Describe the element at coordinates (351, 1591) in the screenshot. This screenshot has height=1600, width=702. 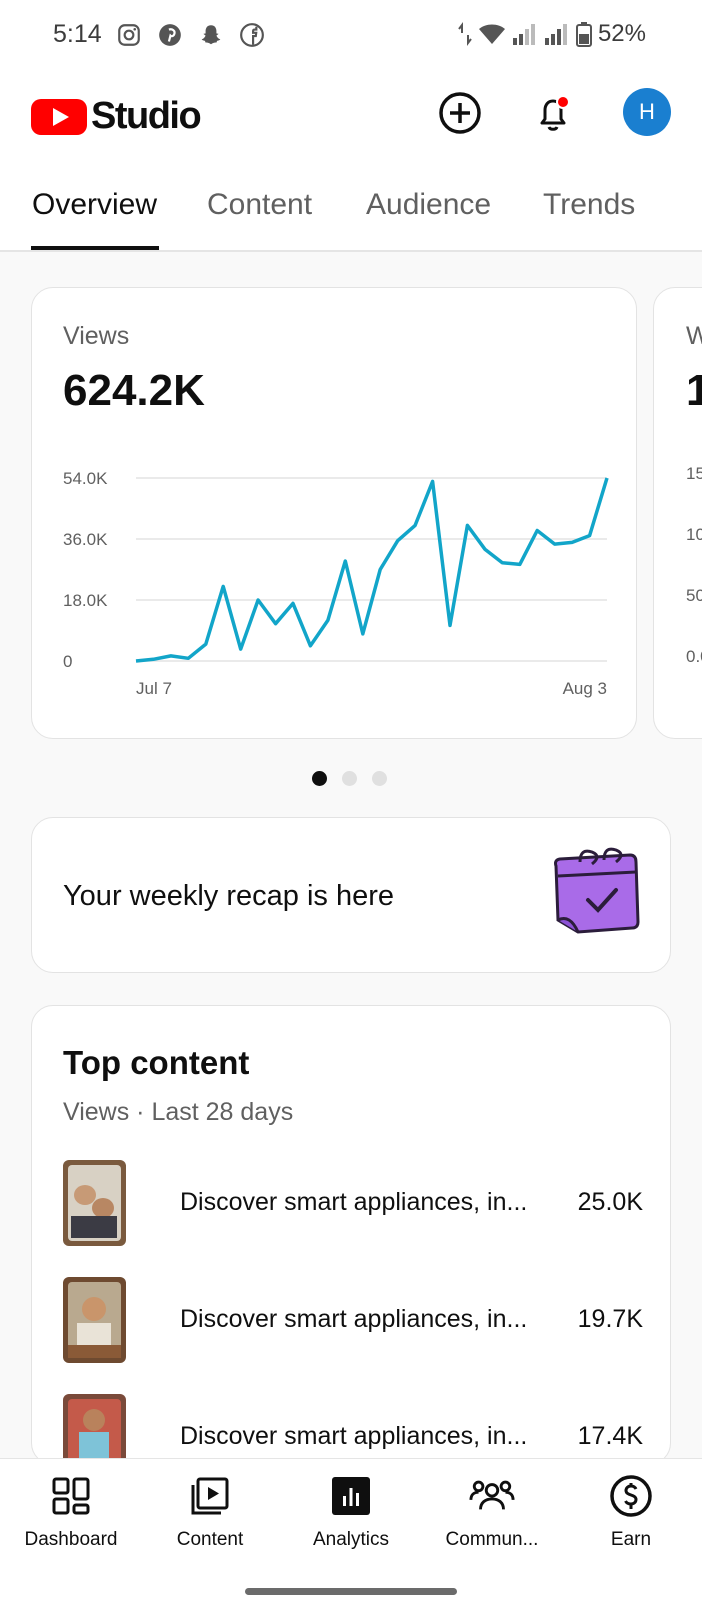
I see `gesture-home-bar` at that location.